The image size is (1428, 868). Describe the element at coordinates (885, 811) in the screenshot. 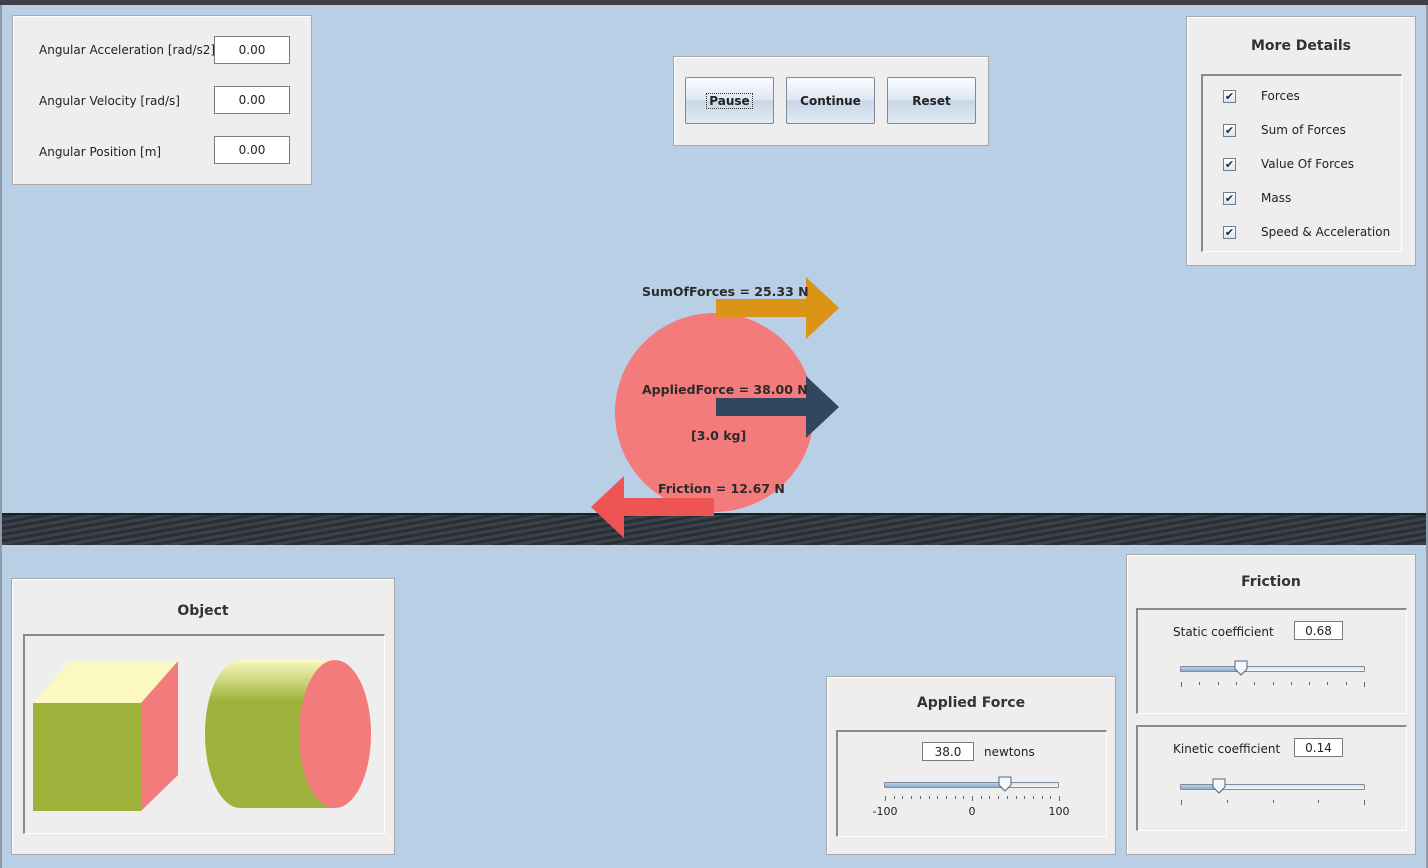

I see `applied-force-tick-min: -100` at that location.